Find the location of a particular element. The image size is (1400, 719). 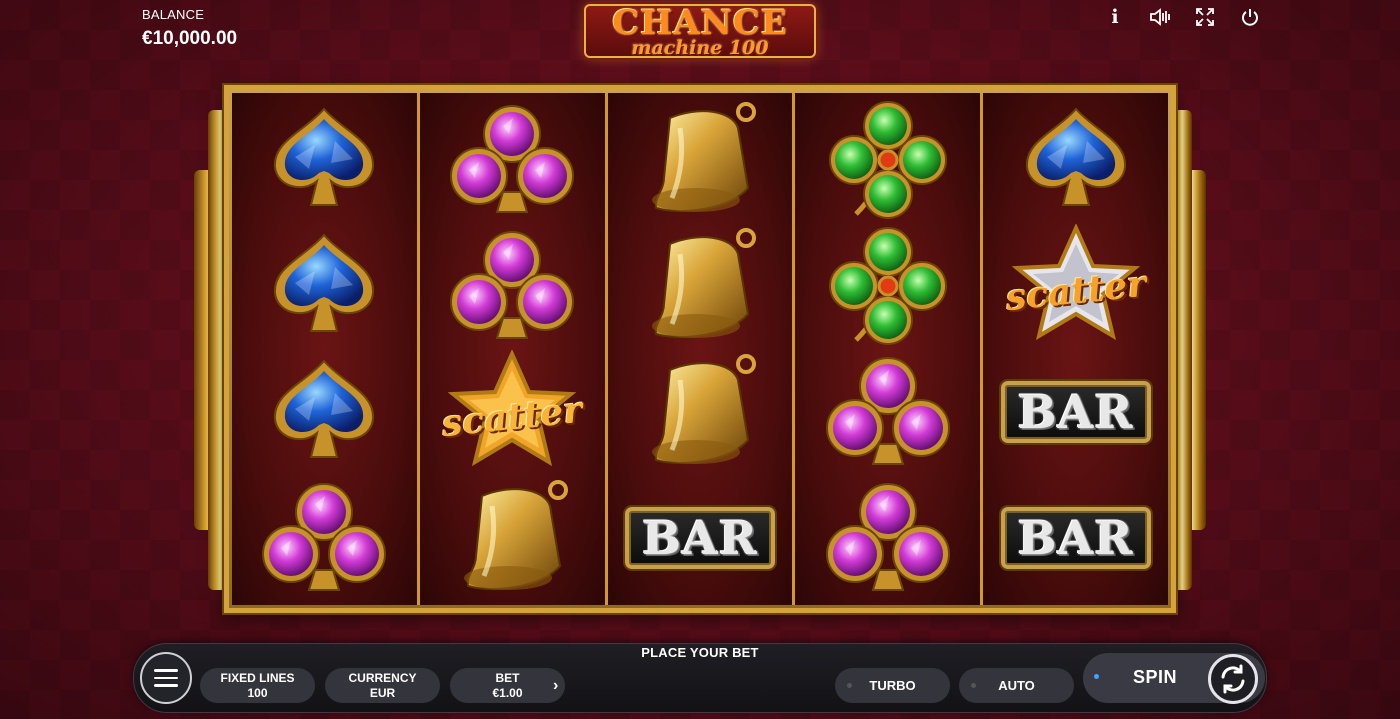

spin-button is located at coordinates (1233, 679).